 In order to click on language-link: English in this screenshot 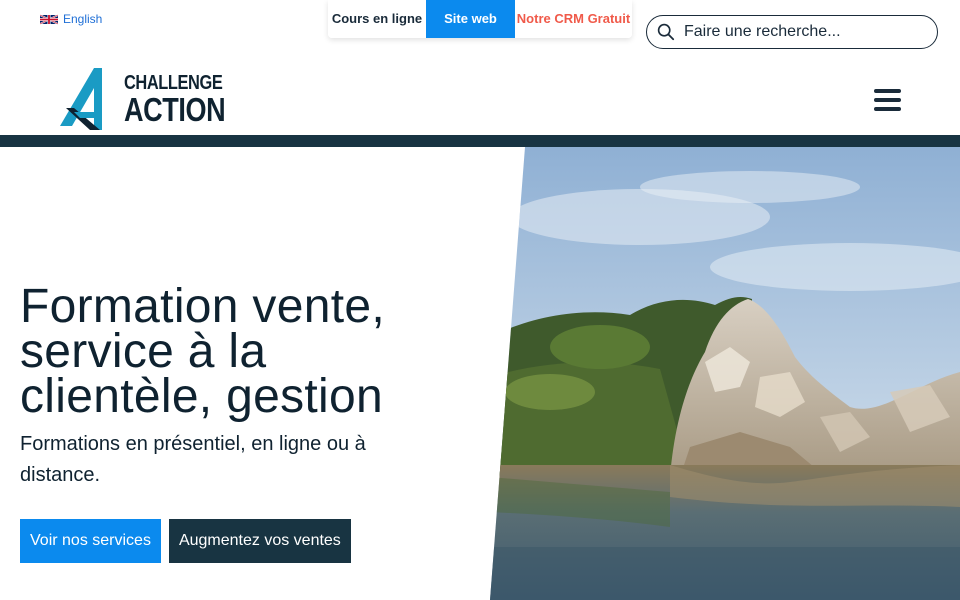, I will do `click(71, 19)`.